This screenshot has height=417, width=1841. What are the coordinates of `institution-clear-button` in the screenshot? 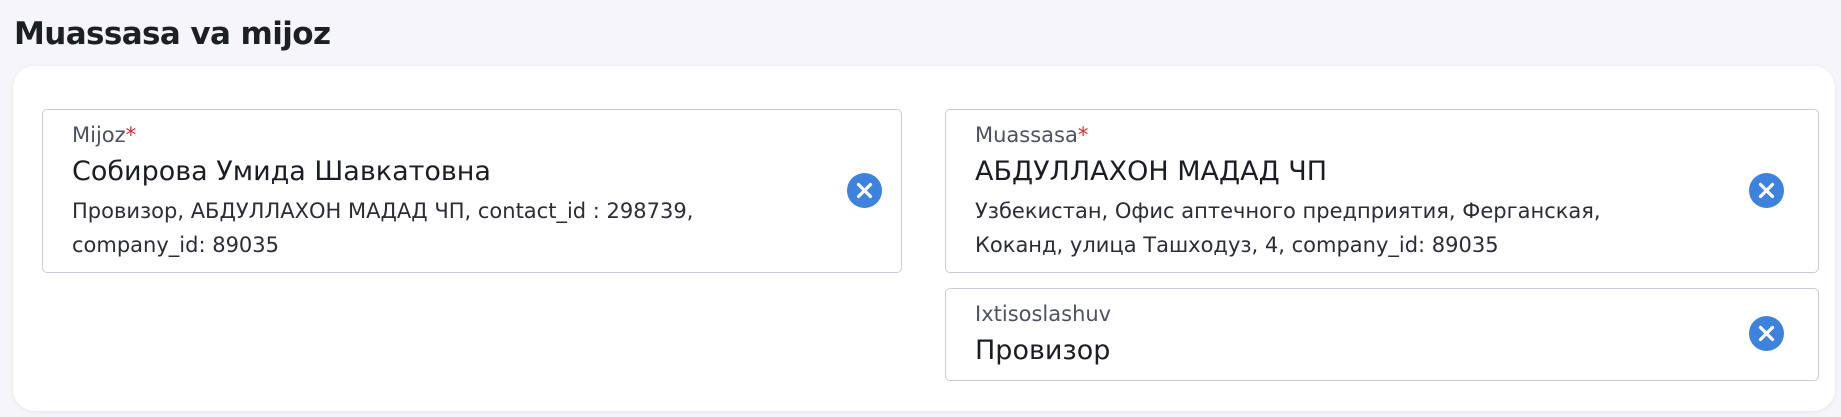 It's located at (1766, 190).